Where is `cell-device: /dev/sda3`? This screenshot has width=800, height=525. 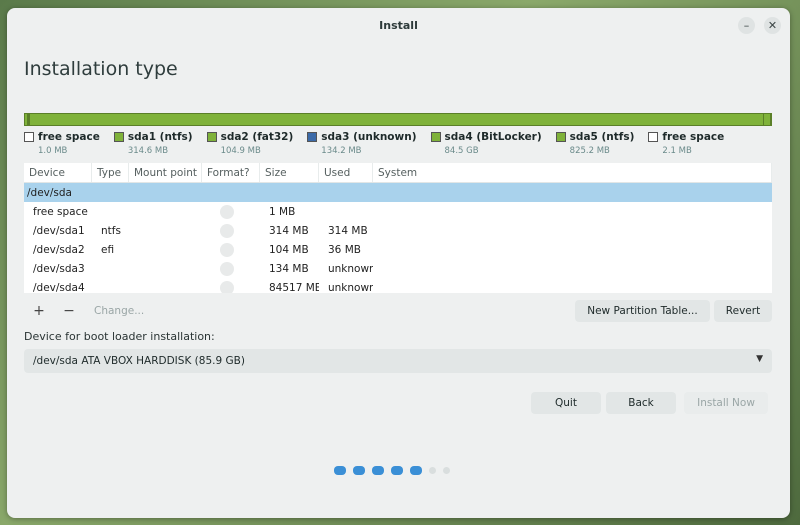
cell-device: /dev/sda3 is located at coordinates (59, 268).